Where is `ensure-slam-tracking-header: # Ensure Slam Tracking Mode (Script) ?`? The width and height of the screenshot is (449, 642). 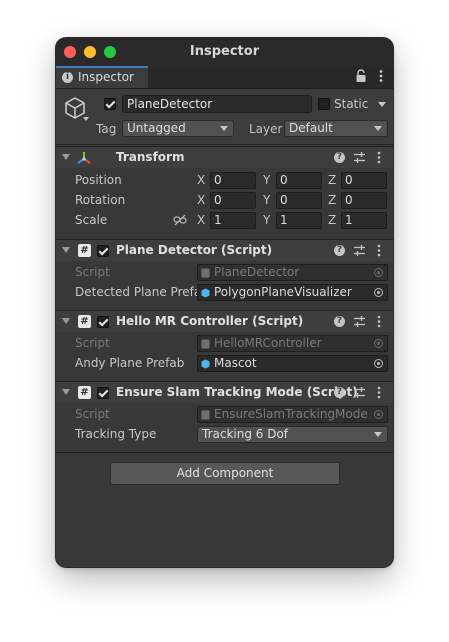
ensure-slam-tracking-header: # Ensure Slam Tracking Mode (Script) ? is located at coordinates (224, 392).